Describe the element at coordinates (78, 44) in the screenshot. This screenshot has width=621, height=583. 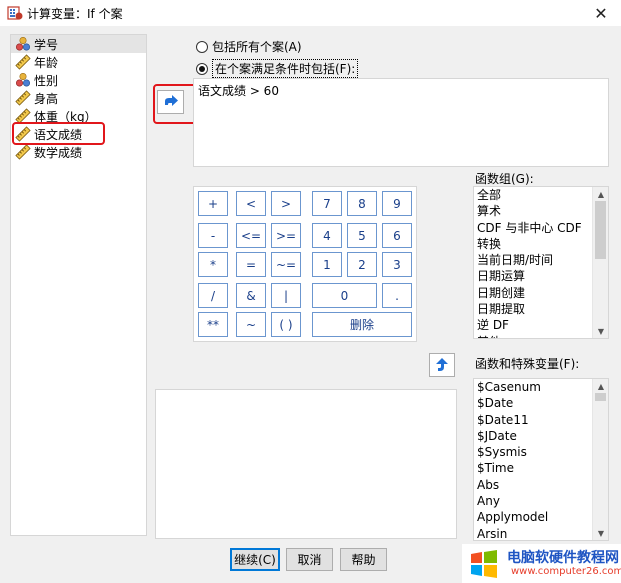
I see `variable-item-student-id: 学号` at that location.